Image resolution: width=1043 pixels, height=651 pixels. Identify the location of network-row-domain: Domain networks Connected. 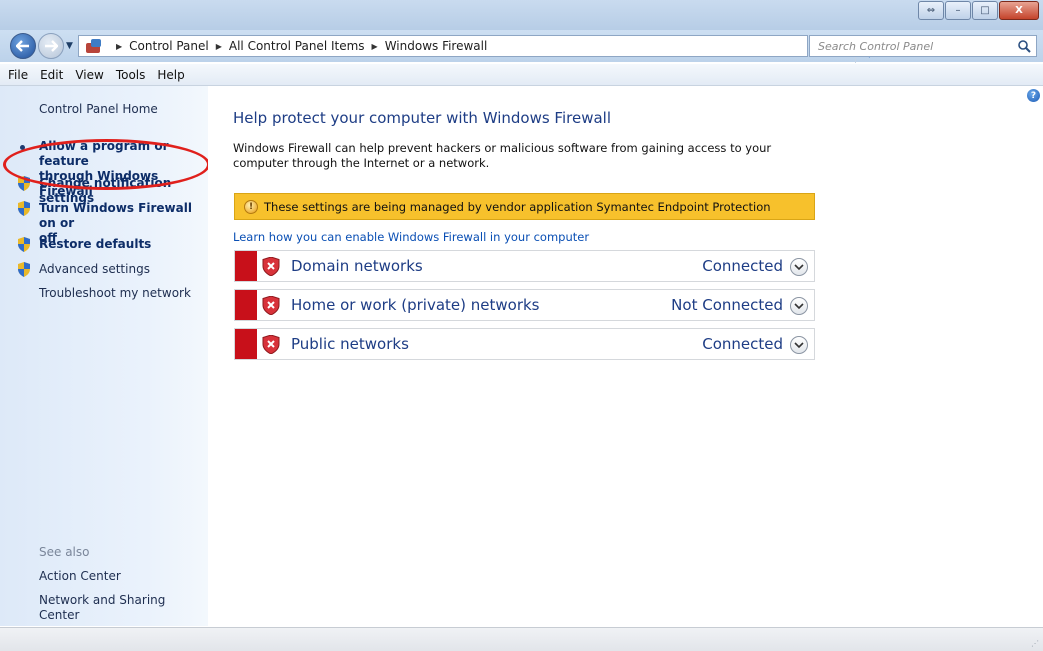
(524, 266).